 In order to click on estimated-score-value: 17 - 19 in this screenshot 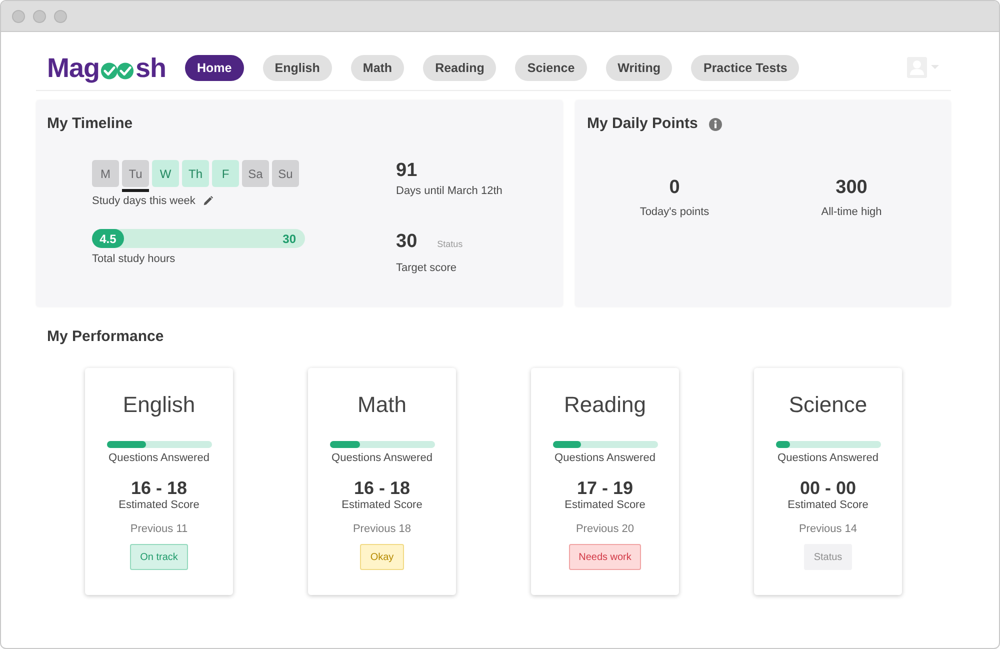, I will do `click(605, 488)`.